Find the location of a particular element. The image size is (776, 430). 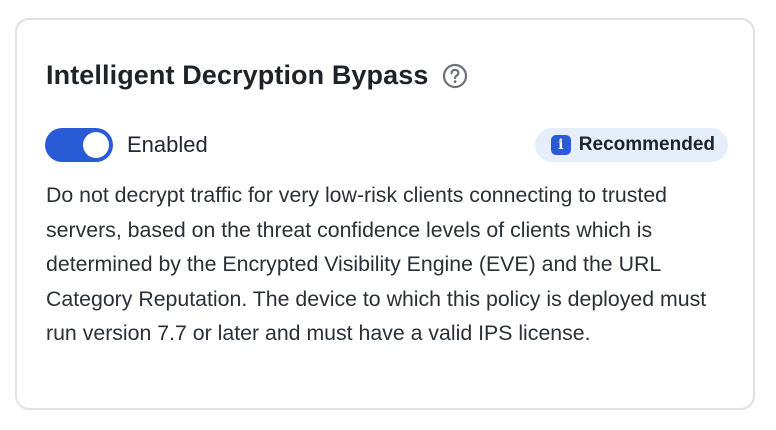

card-header: Intelligent Decryption Bypass is located at coordinates (257, 75).